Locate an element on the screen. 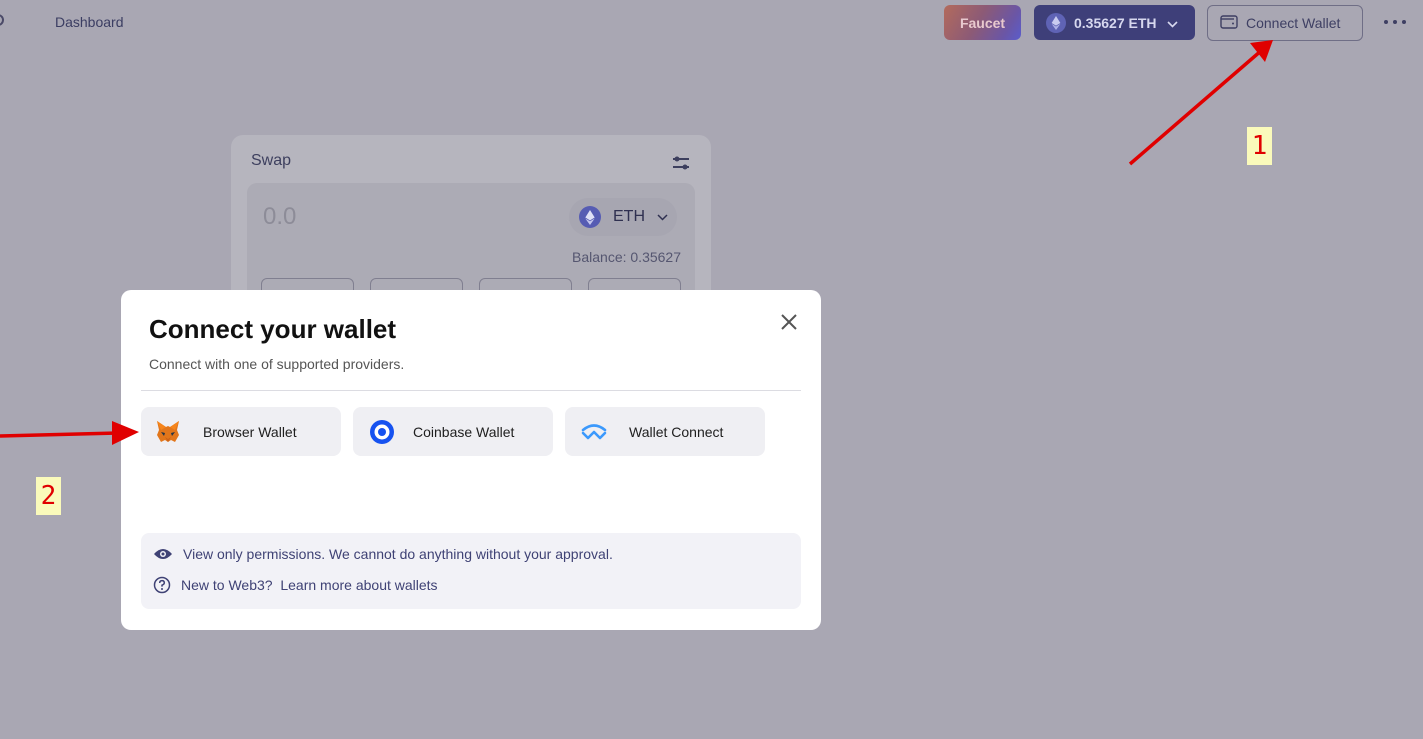 The image size is (1423, 739). annotation-marker-1: 1 is located at coordinates (1259, 146).